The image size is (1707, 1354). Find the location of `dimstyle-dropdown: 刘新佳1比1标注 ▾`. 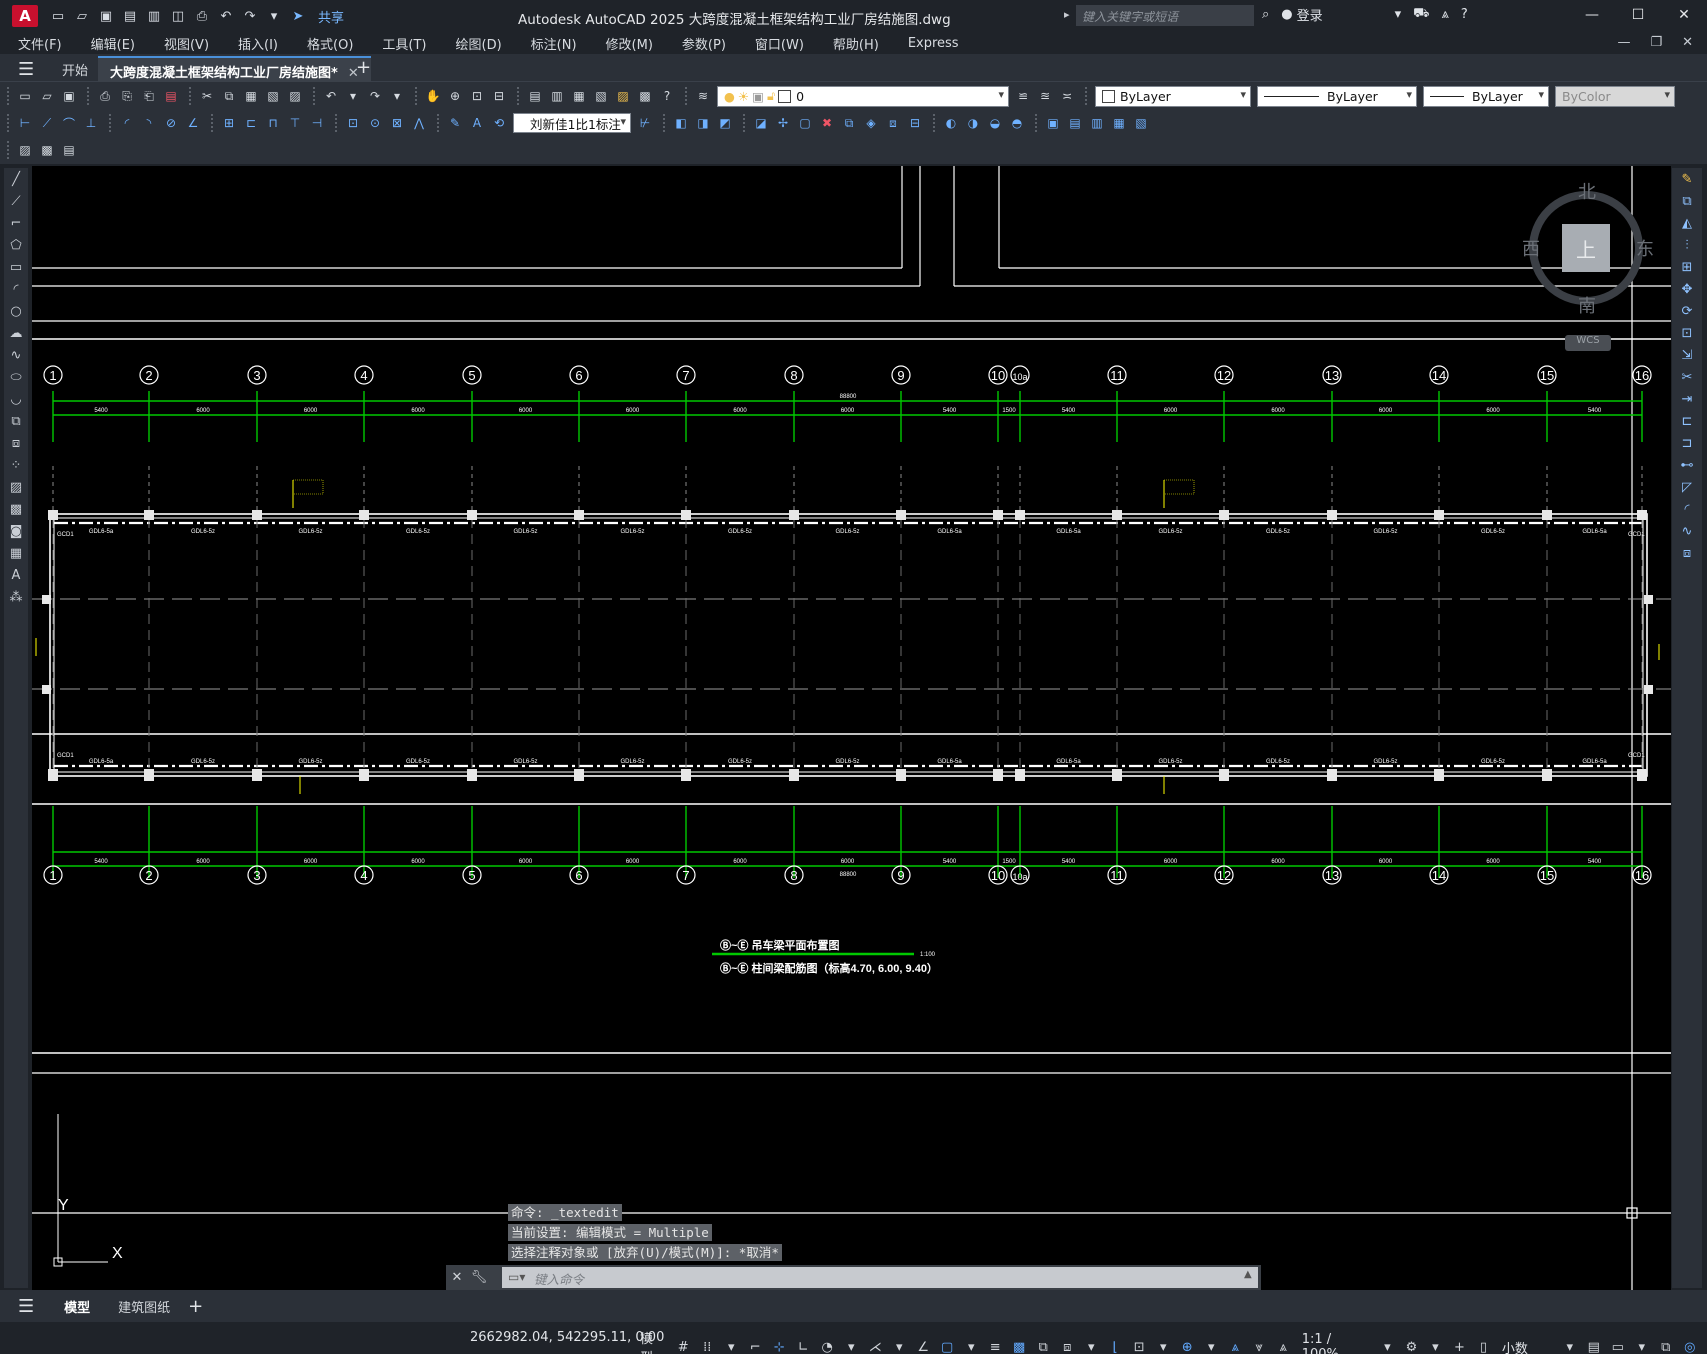

dimstyle-dropdown: 刘新佳1比1标注 ▾ is located at coordinates (572, 123).